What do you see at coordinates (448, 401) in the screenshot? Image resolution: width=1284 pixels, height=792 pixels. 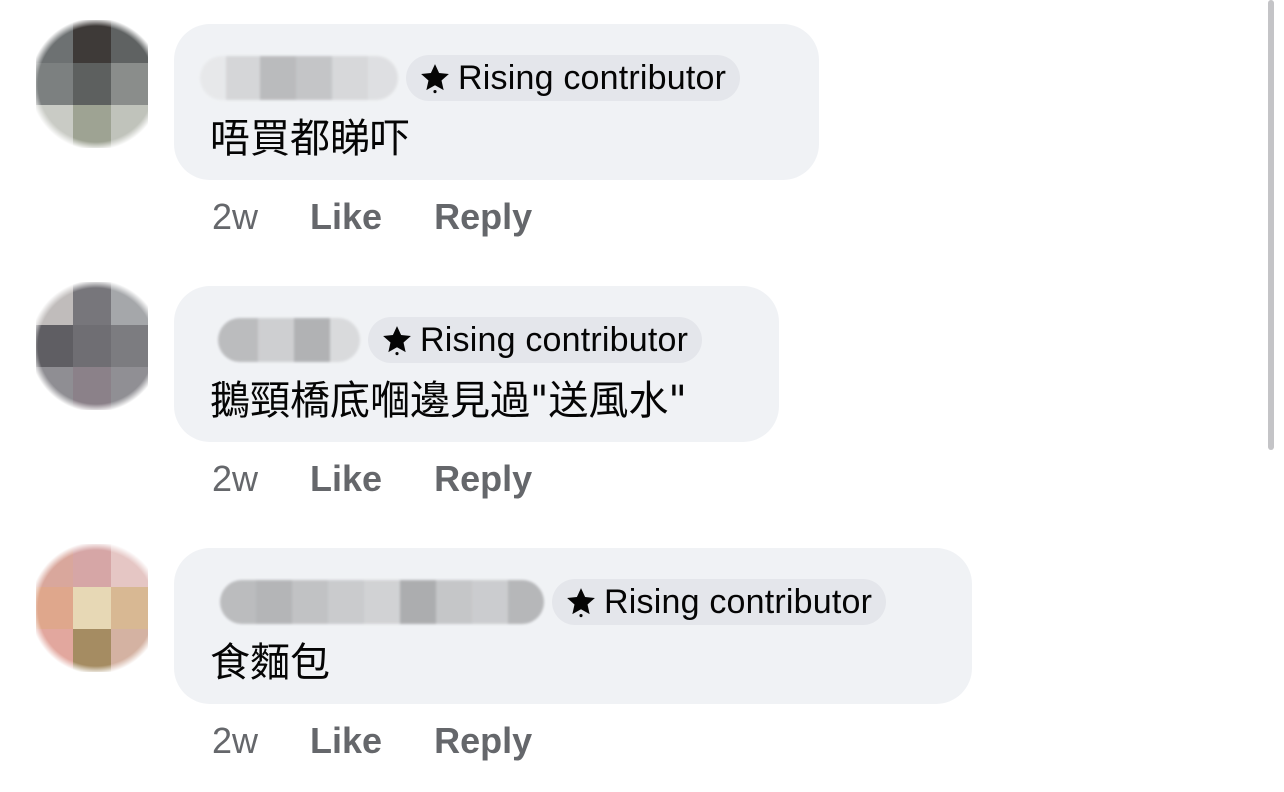 I see `comment-text: 鵝頸橋底嗰邊見過"送風水"` at bounding box center [448, 401].